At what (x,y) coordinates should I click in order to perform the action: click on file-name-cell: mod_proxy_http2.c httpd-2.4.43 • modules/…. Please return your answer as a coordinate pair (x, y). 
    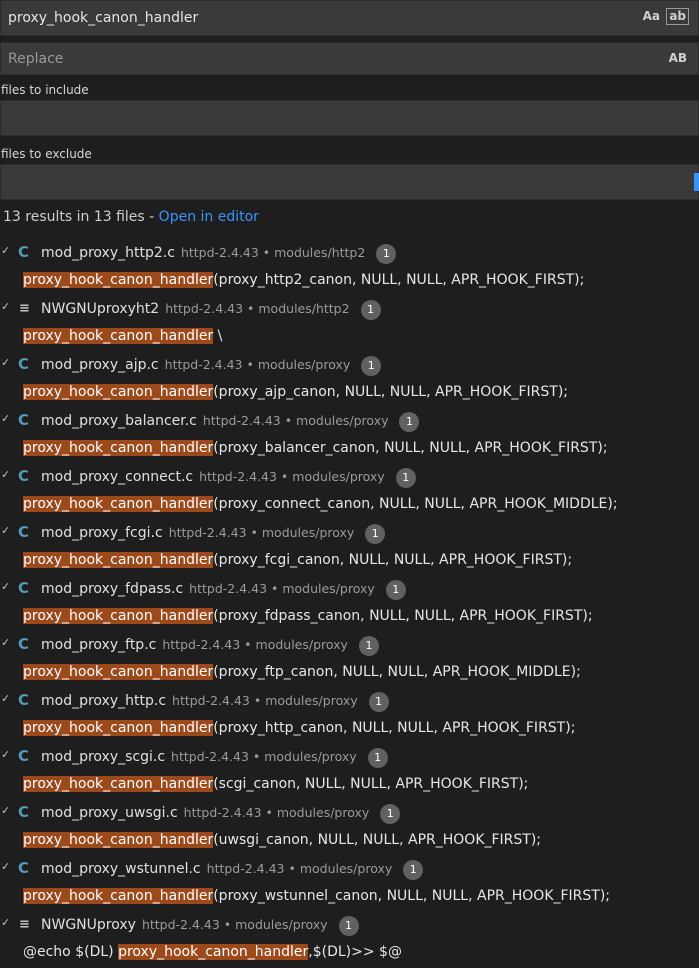
    Looking at the image, I should click on (219, 254).